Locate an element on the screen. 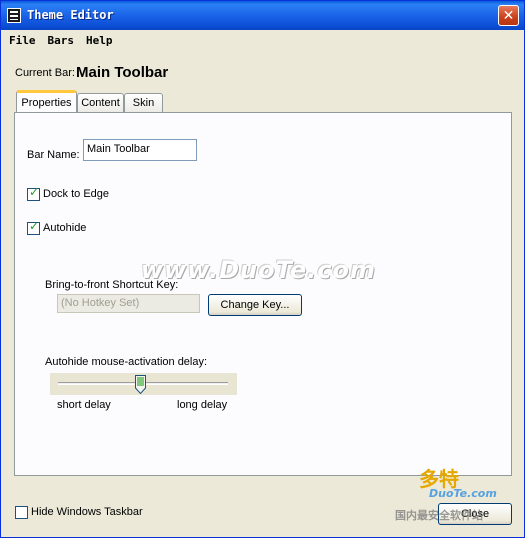 The height and width of the screenshot is (538, 525). window-title: Theme Editor is located at coordinates (70, 15).